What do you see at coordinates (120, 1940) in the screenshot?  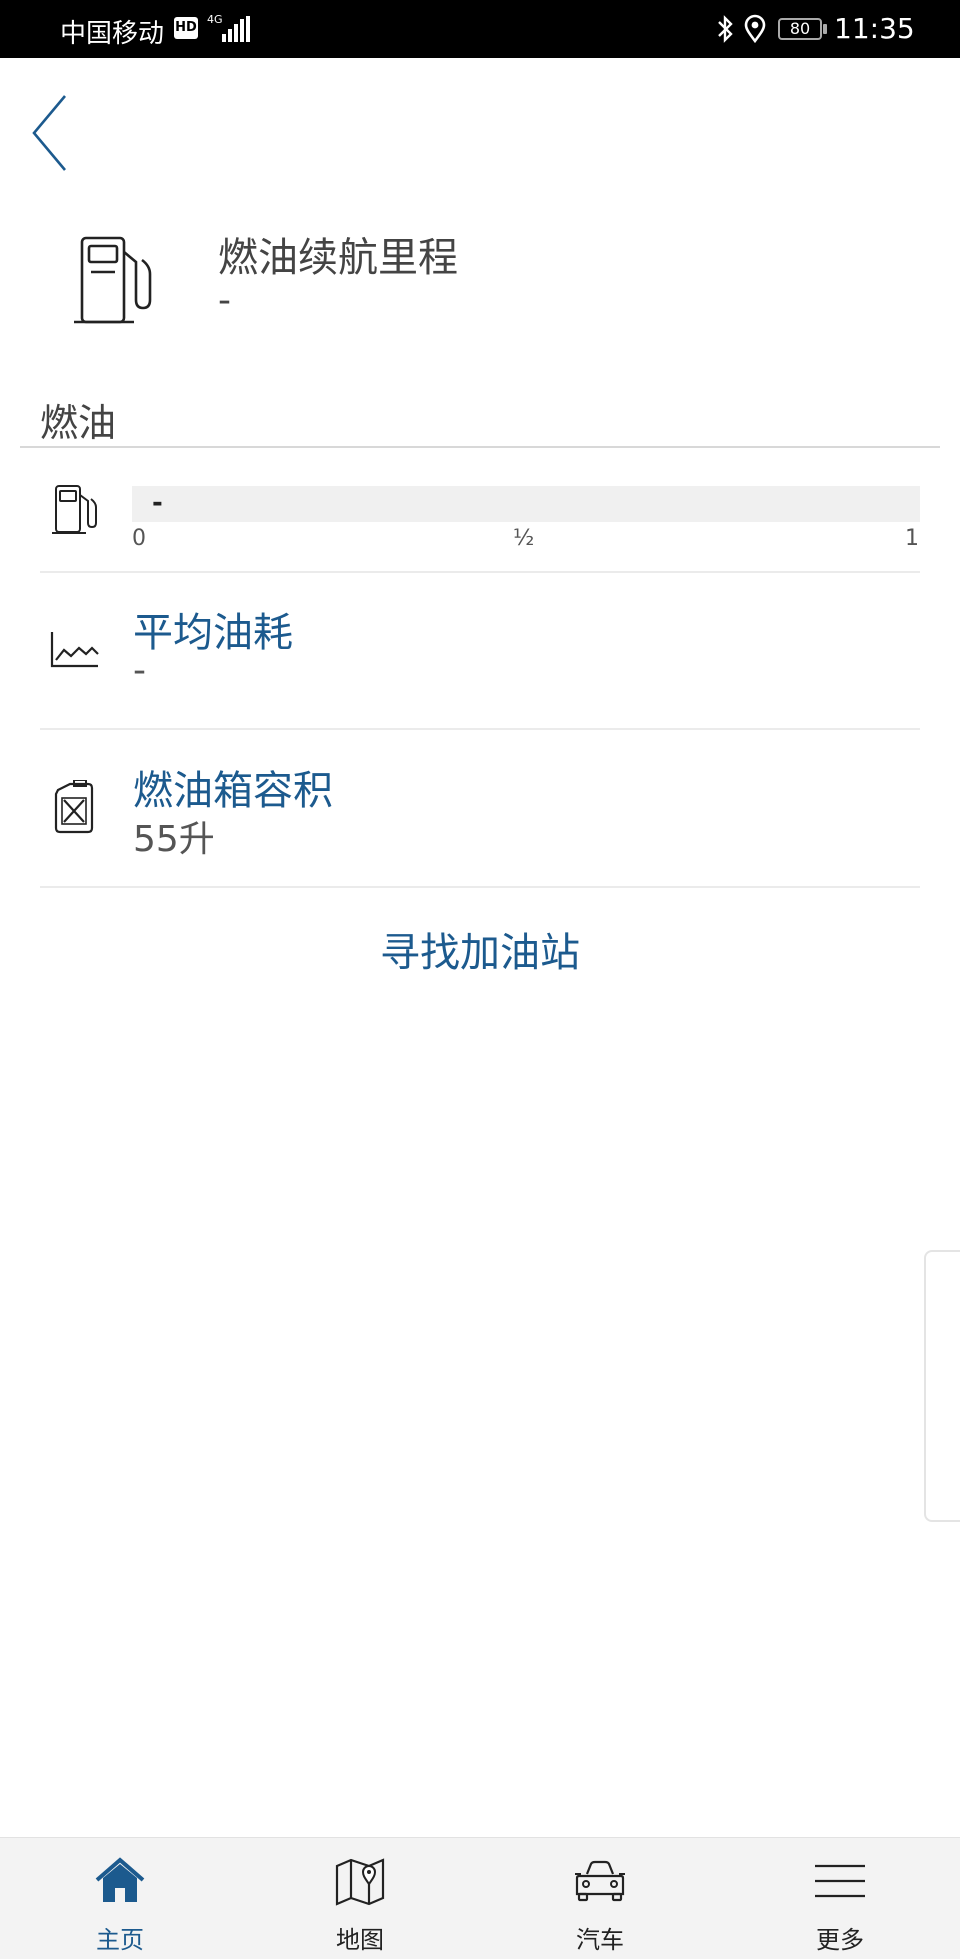 I see `nav-home-label: 主页` at bounding box center [120, 1940].